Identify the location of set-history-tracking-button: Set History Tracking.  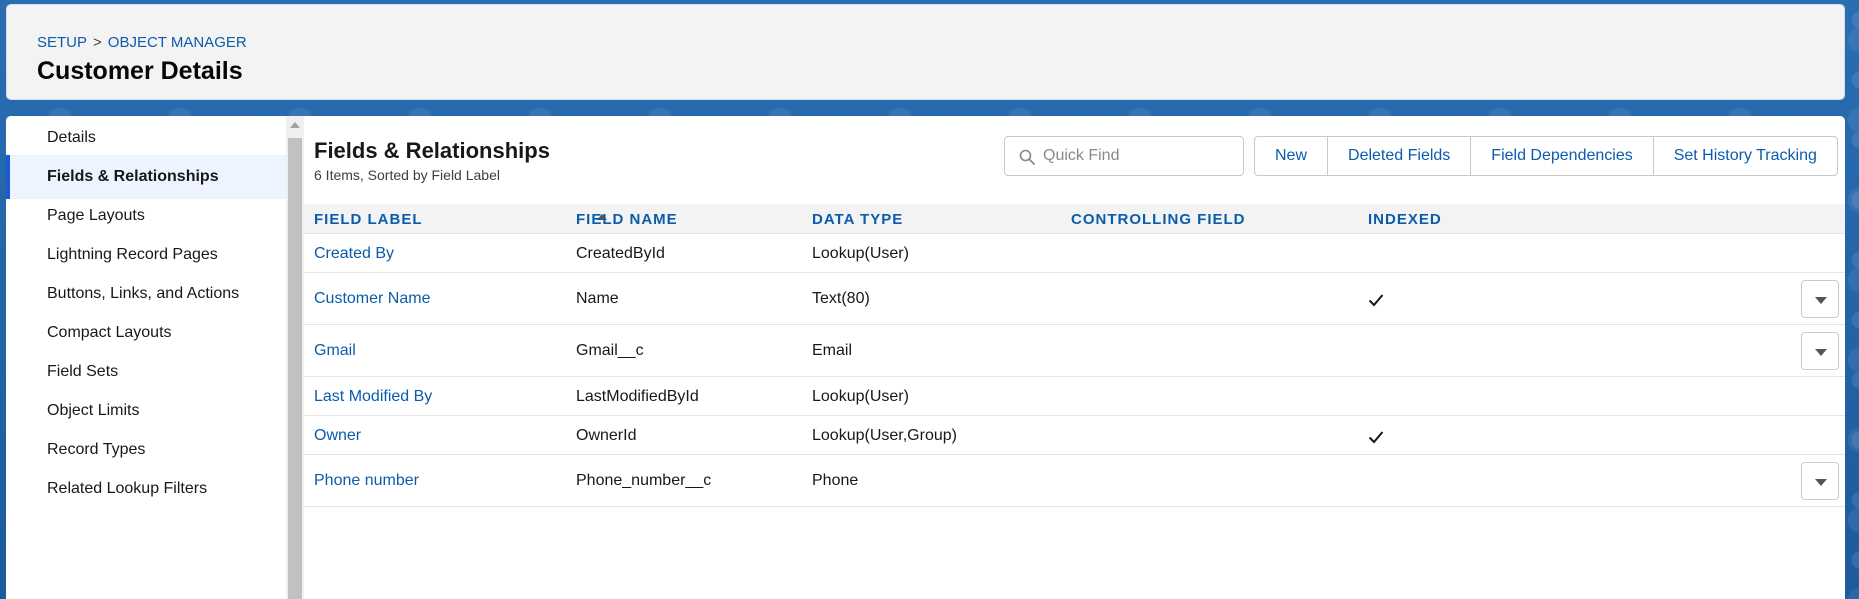
(1744, 156).